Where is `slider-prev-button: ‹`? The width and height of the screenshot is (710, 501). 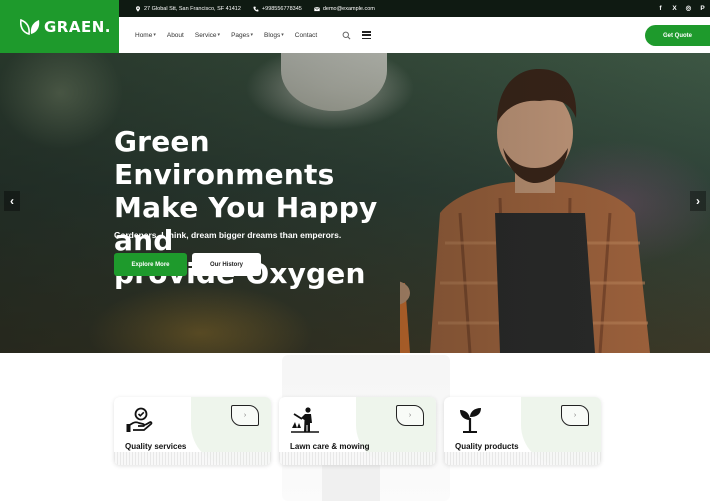
slider-prev-button: ‹ is located at coordinates (12, 201).